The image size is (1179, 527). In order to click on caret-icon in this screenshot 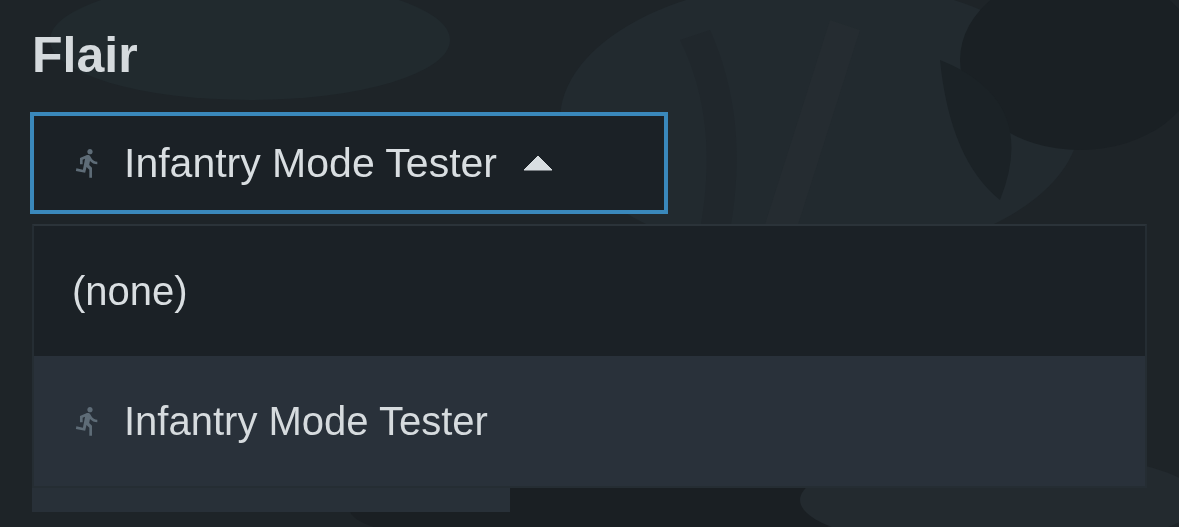, I will do `click(538, 163)`.